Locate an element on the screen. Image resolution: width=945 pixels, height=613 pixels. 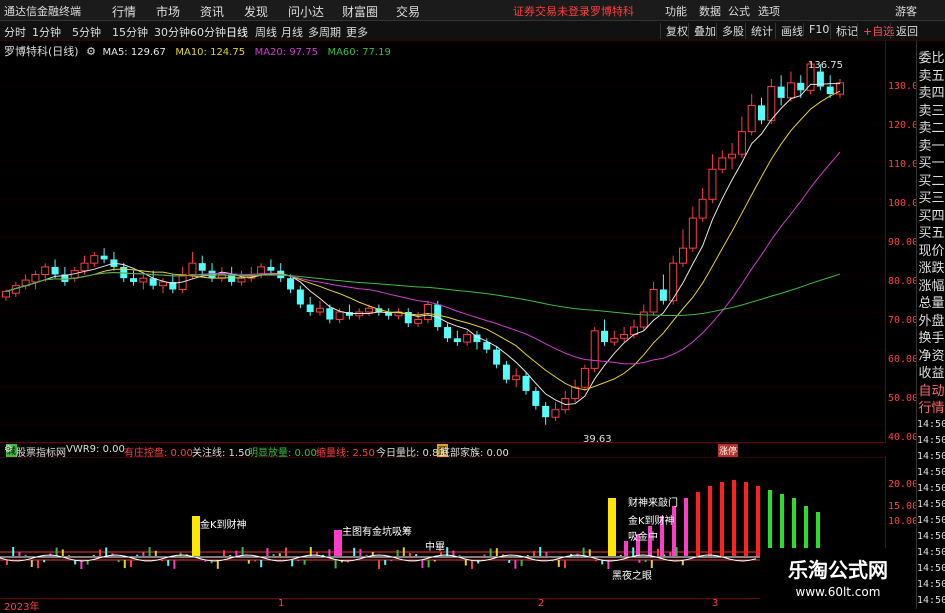
menu-shuju: 数据 is located at coordinates (710, 11).